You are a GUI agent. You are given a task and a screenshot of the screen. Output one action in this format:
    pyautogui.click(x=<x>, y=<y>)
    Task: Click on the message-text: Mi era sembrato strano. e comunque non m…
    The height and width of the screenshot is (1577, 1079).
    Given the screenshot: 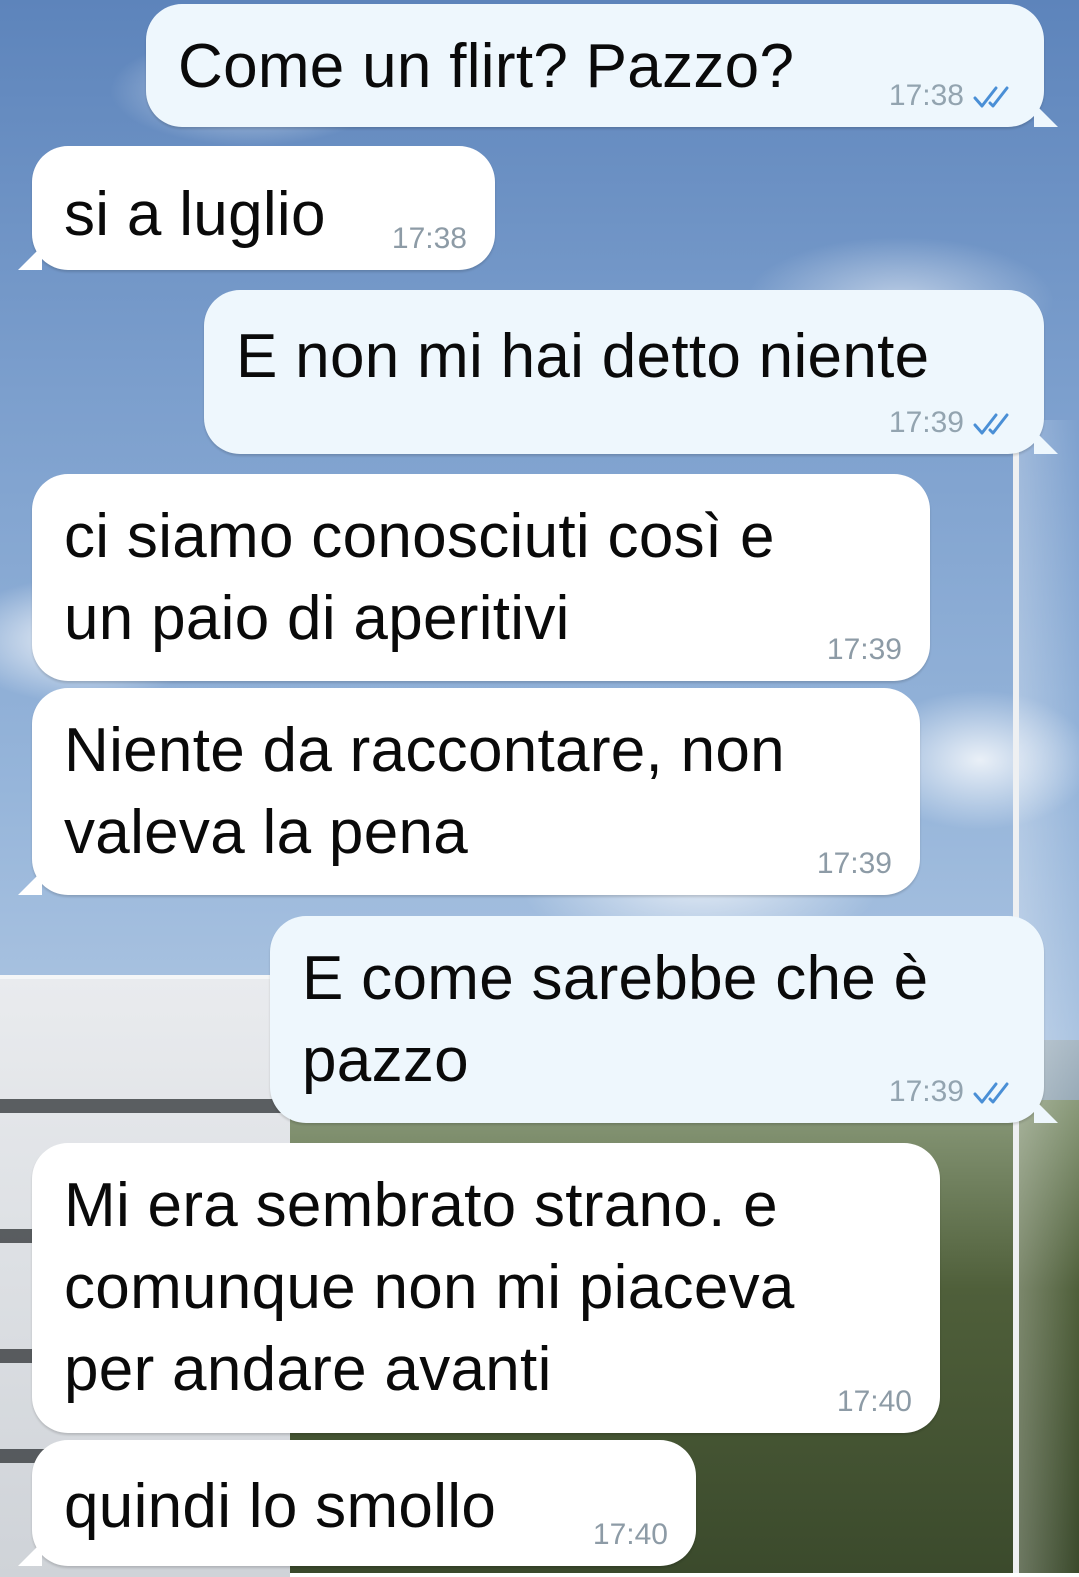 What is the action you would take?
    pyautogui.click(x=429, y=1287)
    